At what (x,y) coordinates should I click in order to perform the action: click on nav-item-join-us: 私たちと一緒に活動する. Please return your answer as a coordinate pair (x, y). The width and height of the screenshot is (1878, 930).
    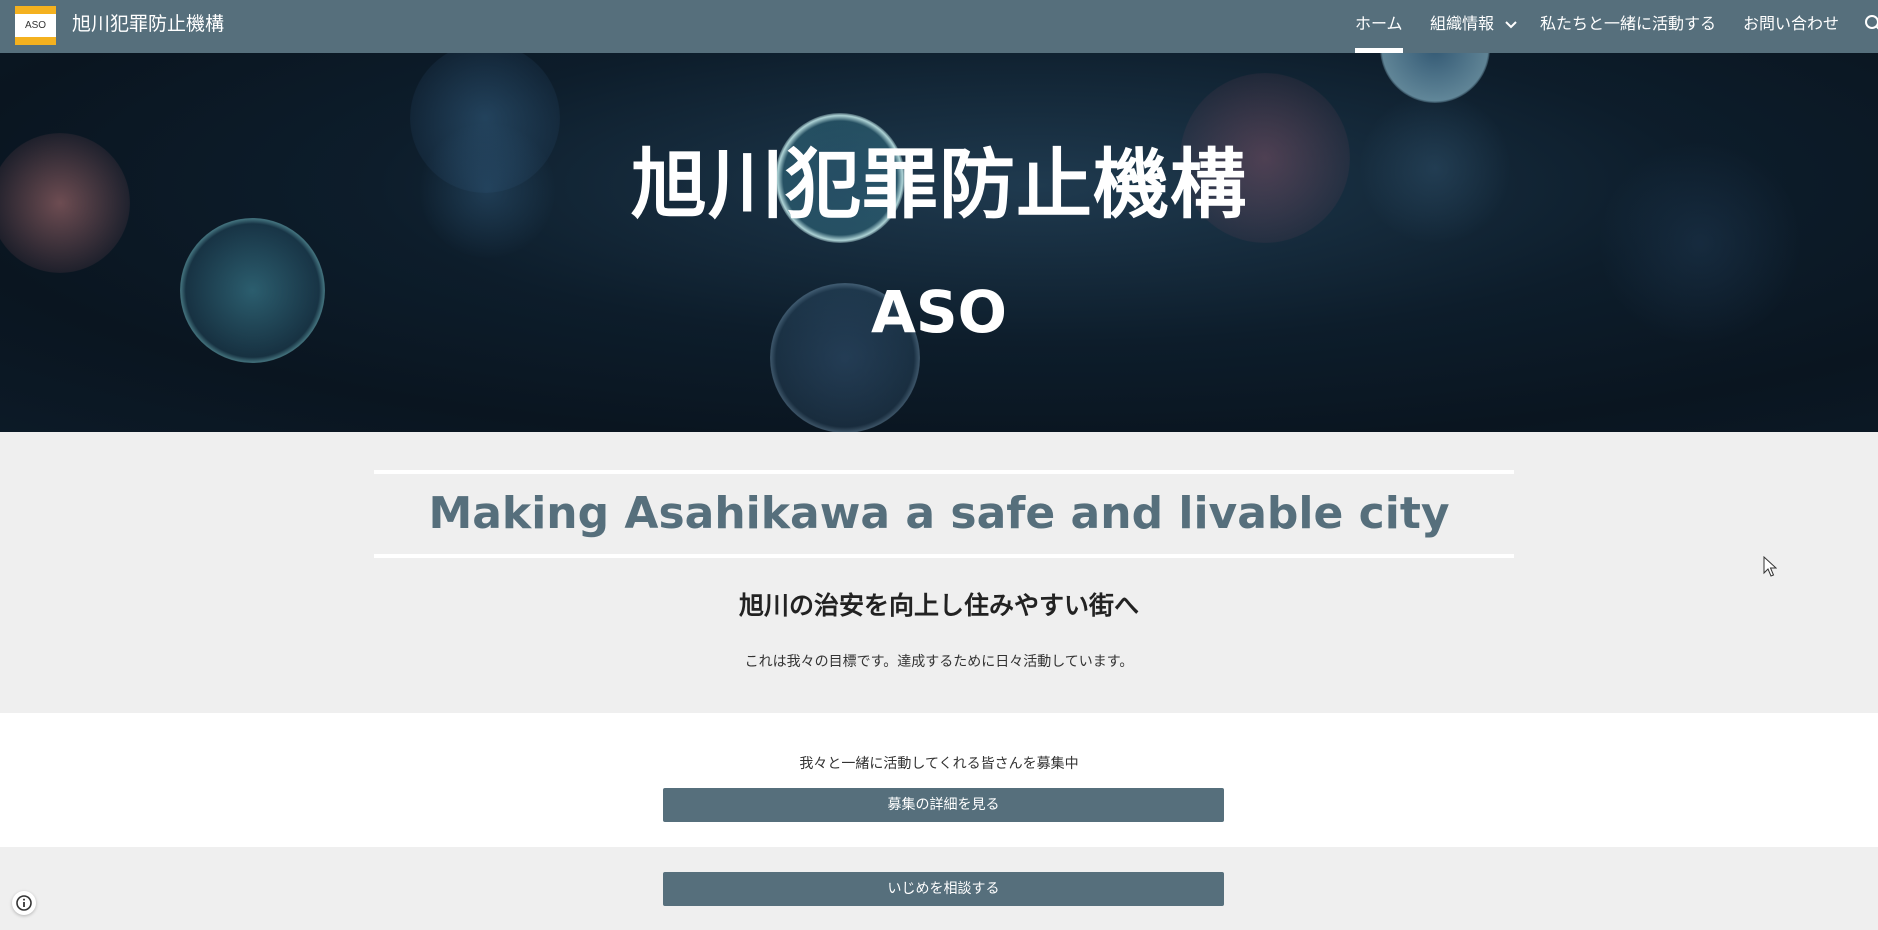
    Looking at the image, I should click on (1628, 26).